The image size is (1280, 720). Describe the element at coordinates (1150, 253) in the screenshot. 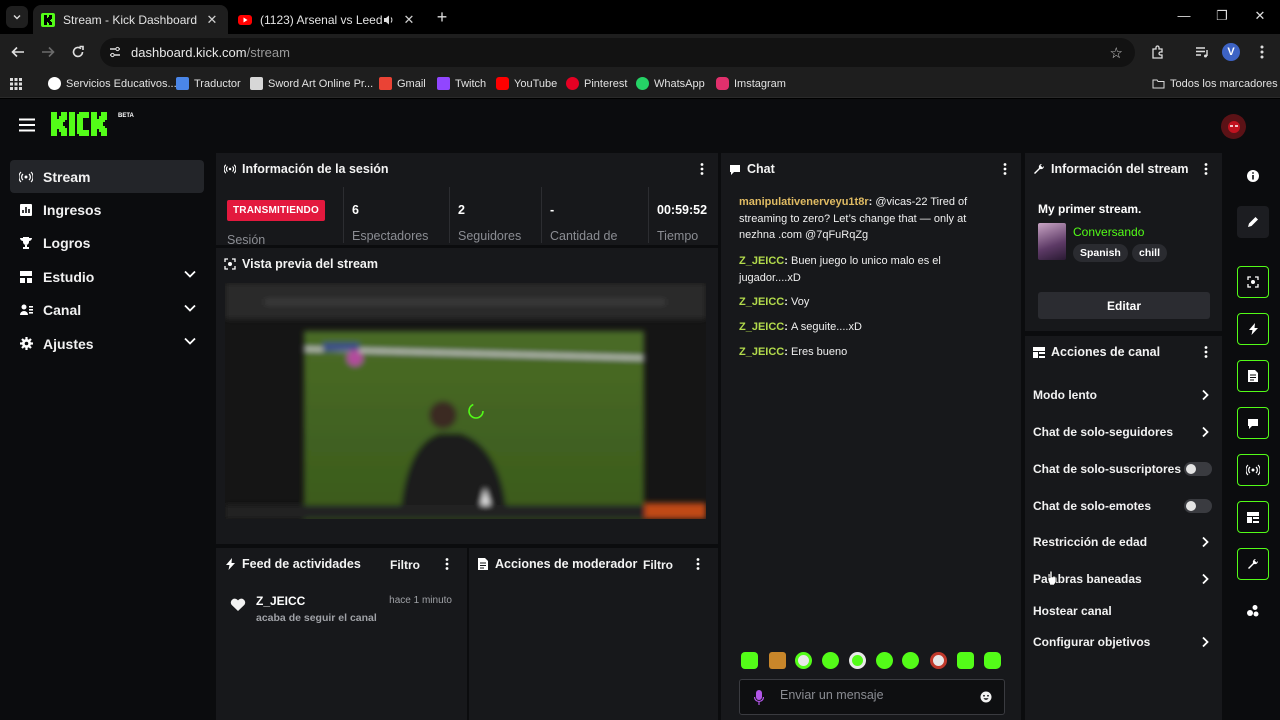

I see `stream-tag: chill` at that location.